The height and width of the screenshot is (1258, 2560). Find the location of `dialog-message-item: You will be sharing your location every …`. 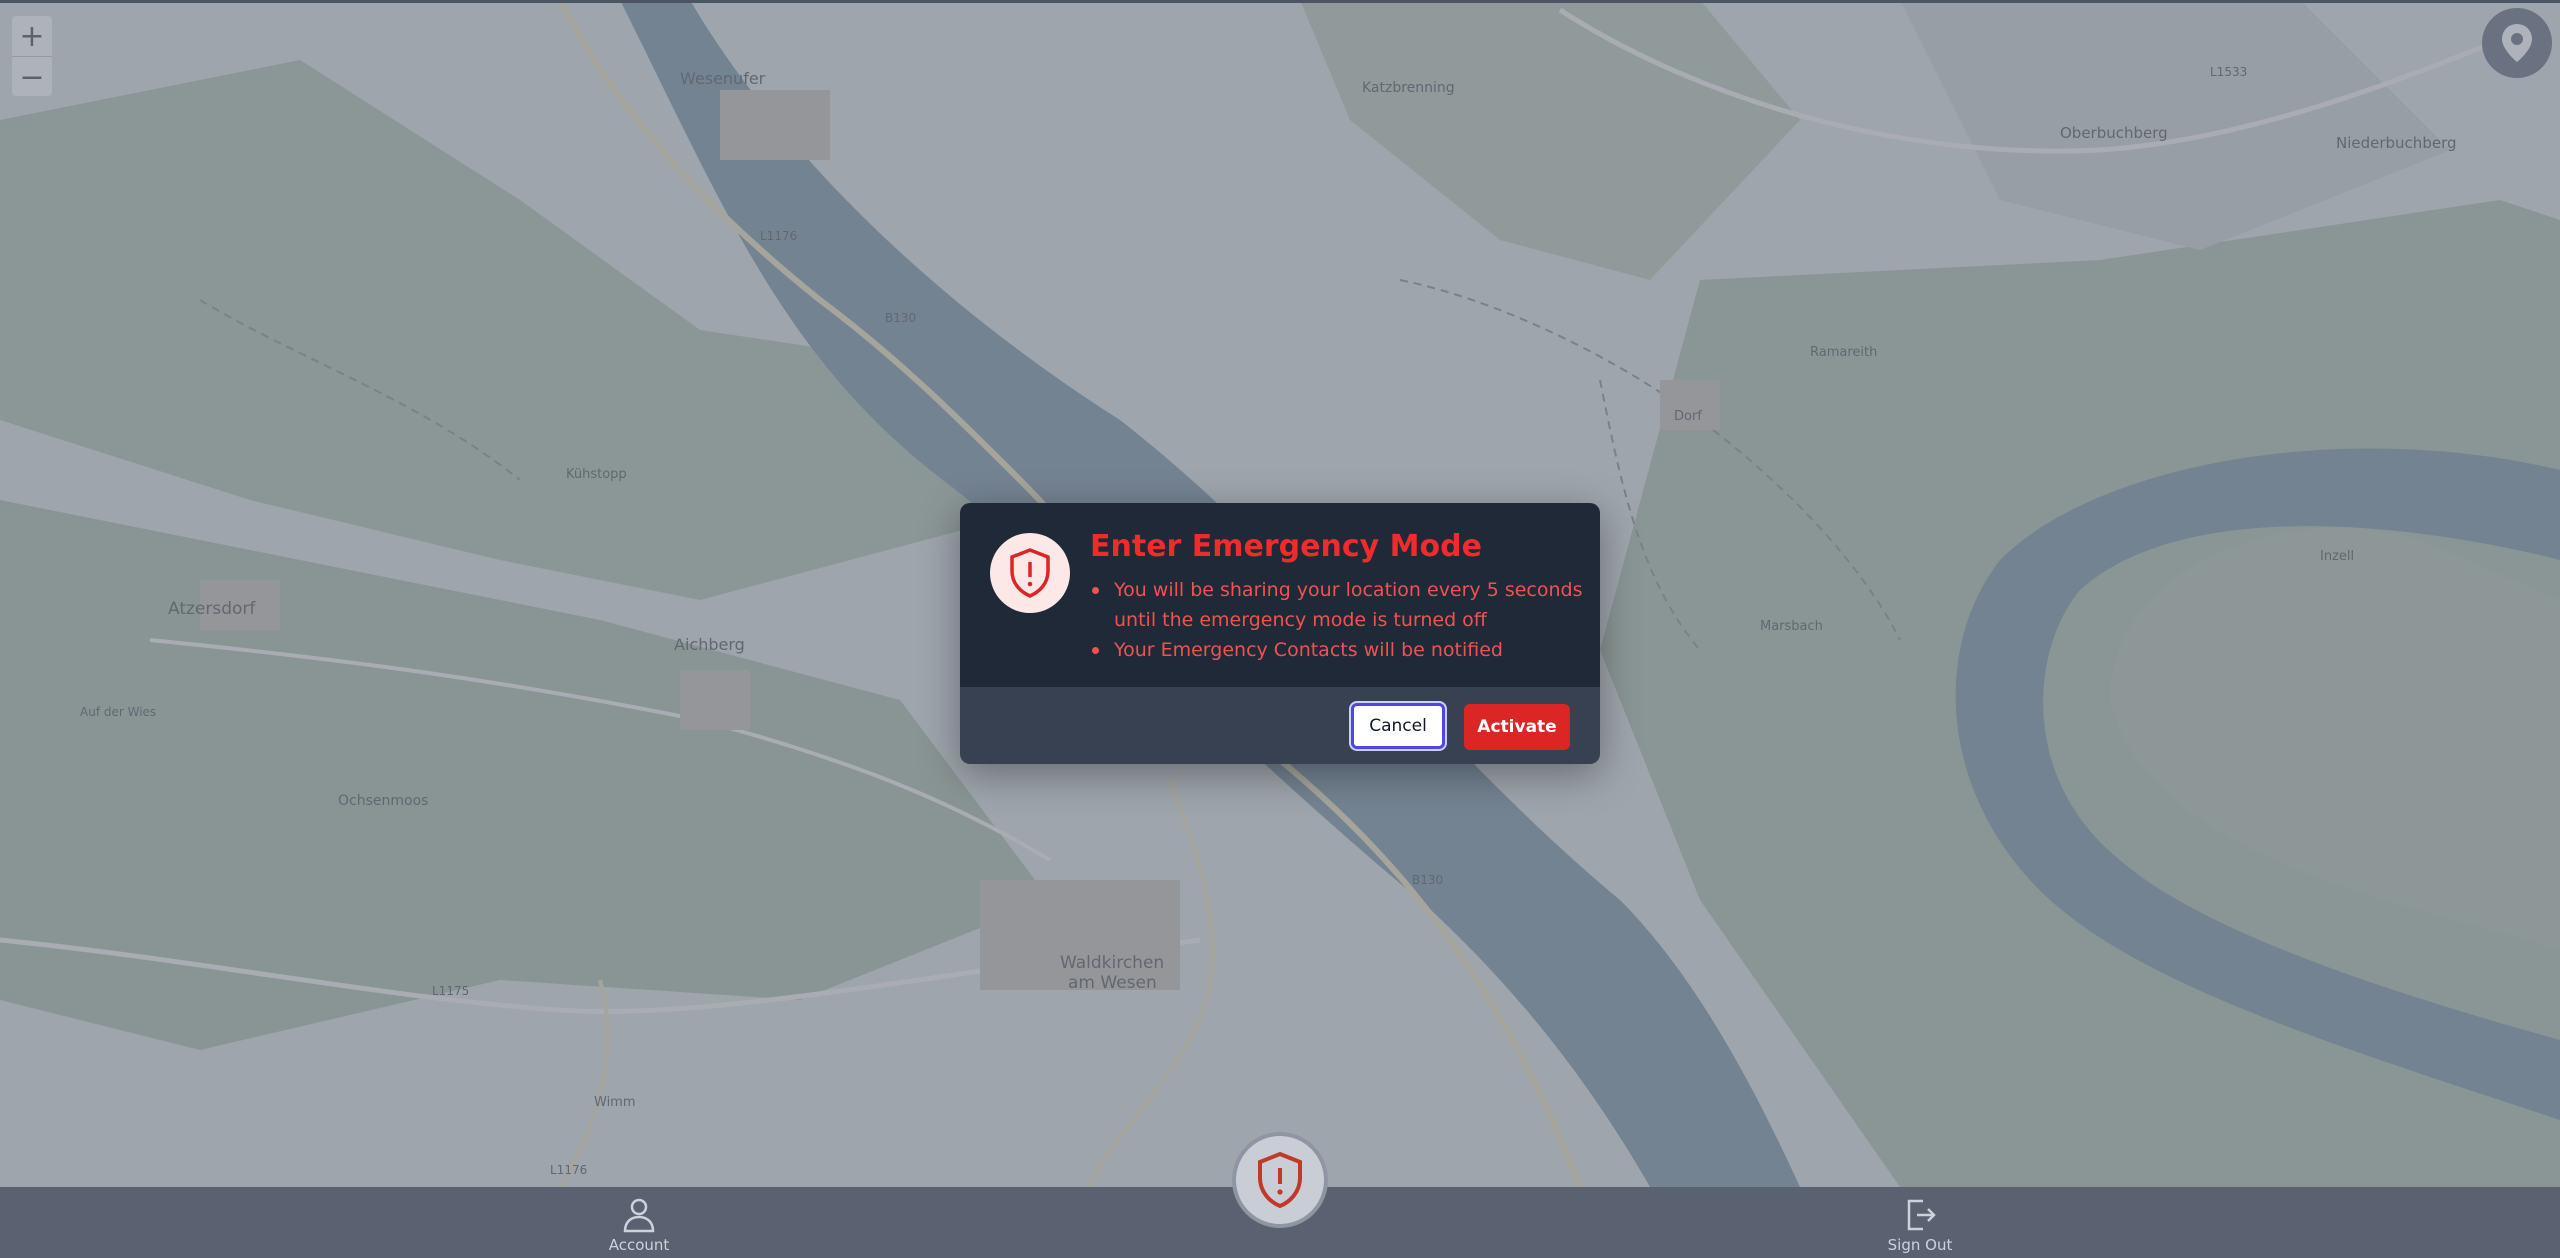

dialog-message-item: You will be sharing your location every … is located at coordinates (1338, 605).